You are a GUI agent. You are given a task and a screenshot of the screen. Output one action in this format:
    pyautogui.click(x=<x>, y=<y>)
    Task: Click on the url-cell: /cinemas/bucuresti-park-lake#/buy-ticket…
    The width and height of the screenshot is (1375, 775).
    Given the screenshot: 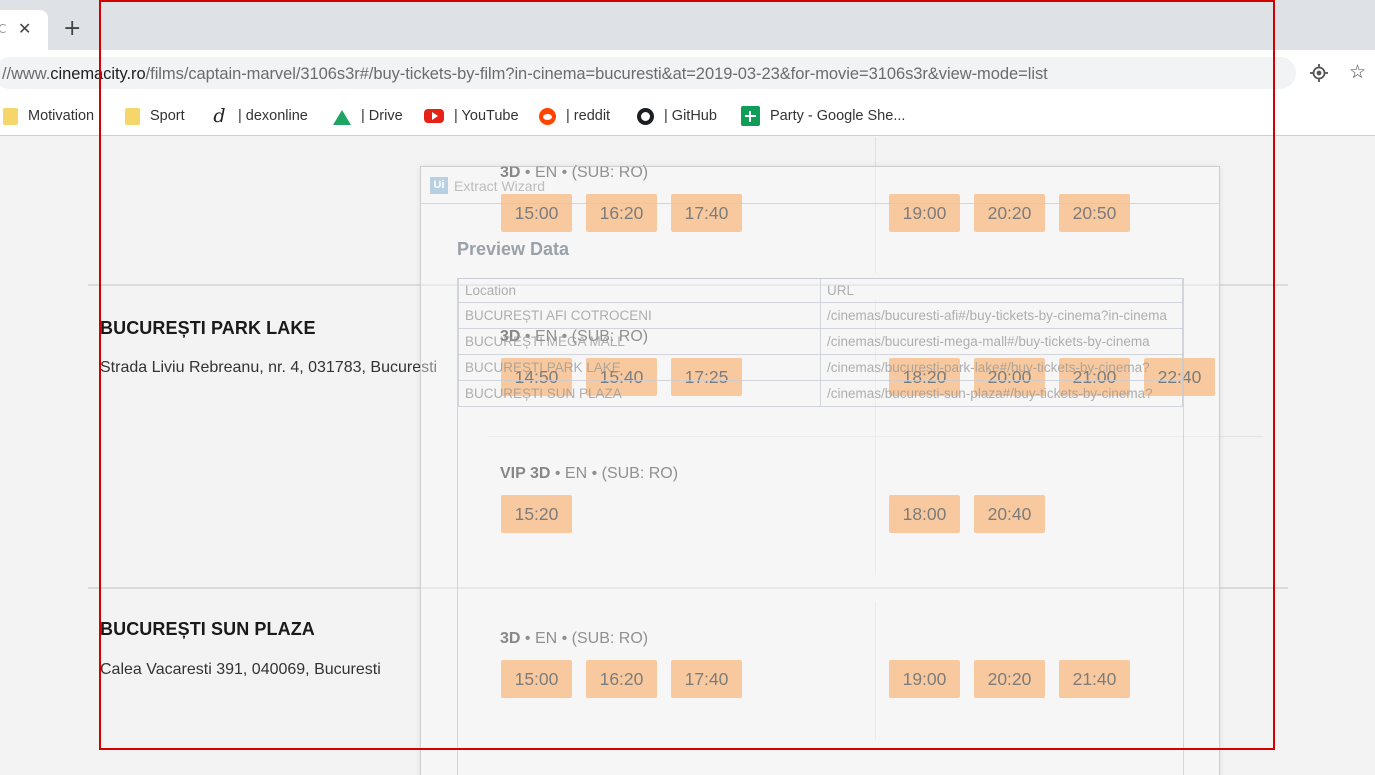 What is the action you would take?
    pyautogui.click(x=1001, y=367)
    